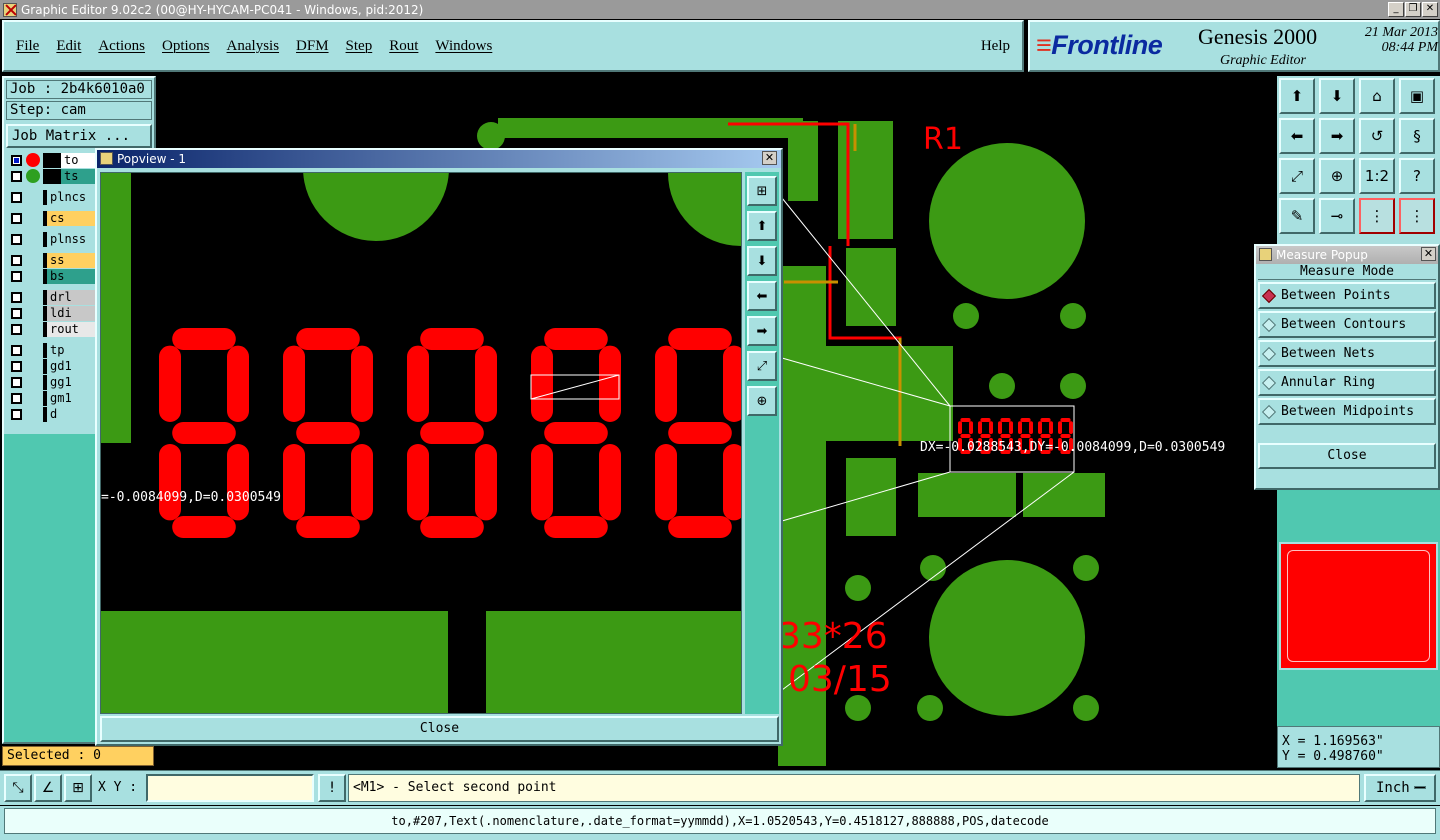 The width and height of the screenshot is (1440, 840). What do you see at coordinates (1328, 353) in the screenshot?
I see `measure-option-label: Between Nets` at bounding box center [1328, 353].